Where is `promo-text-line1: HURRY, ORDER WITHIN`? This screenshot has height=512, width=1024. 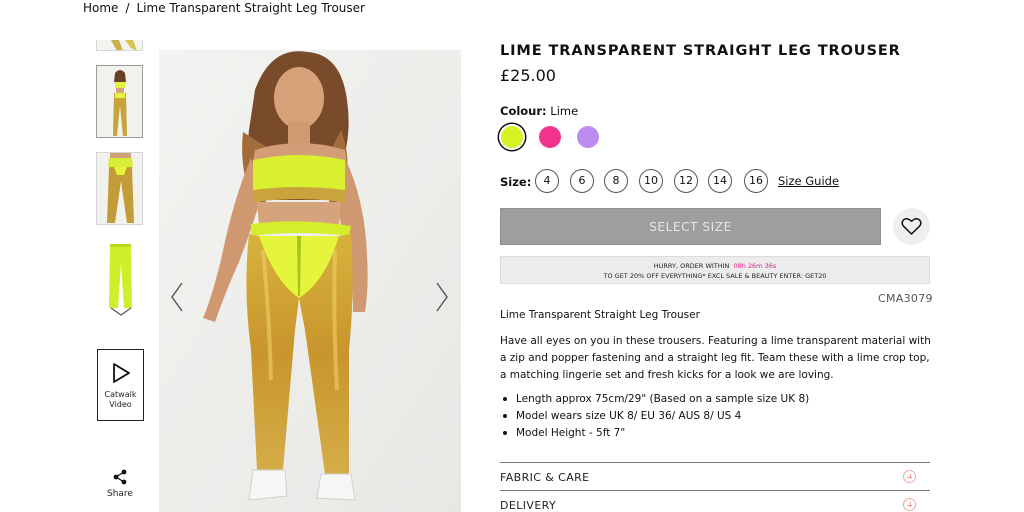
promo-text-line1: HURRY, ORDER WITHIN is located at coordinates (691, 266).